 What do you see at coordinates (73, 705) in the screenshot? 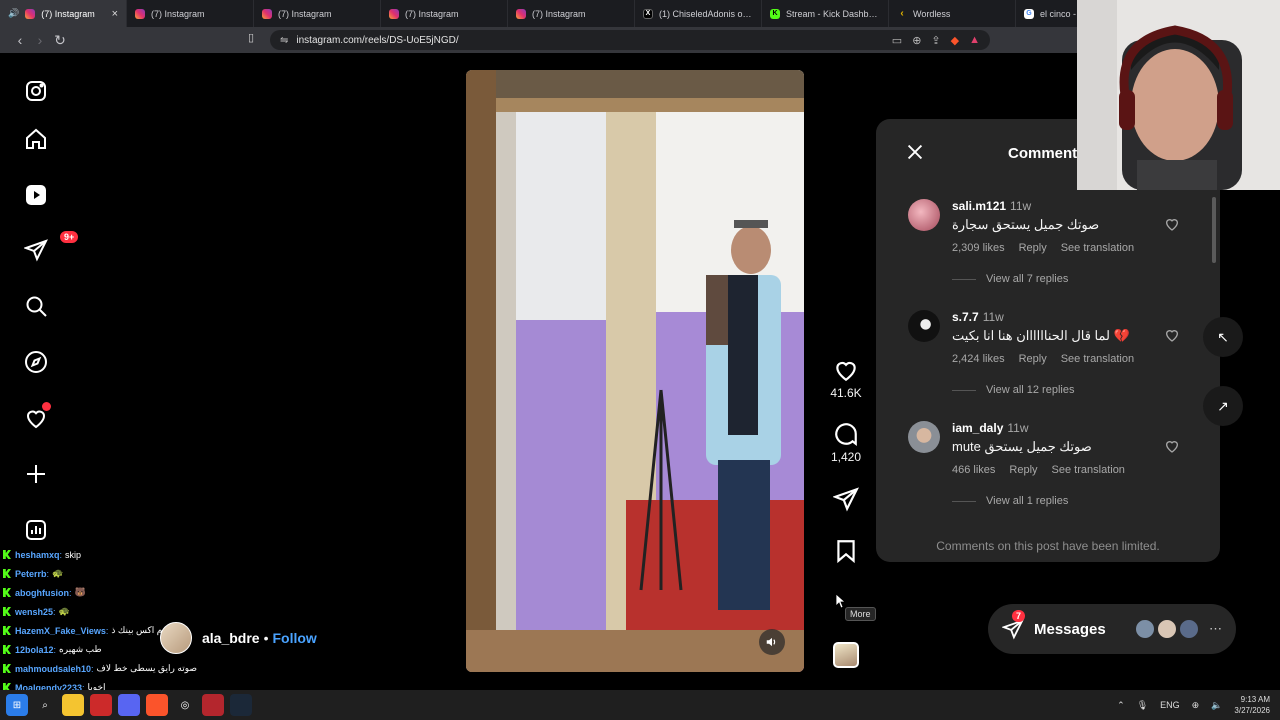
I see `file-explorer-icon` at bounding box center [73, 705].